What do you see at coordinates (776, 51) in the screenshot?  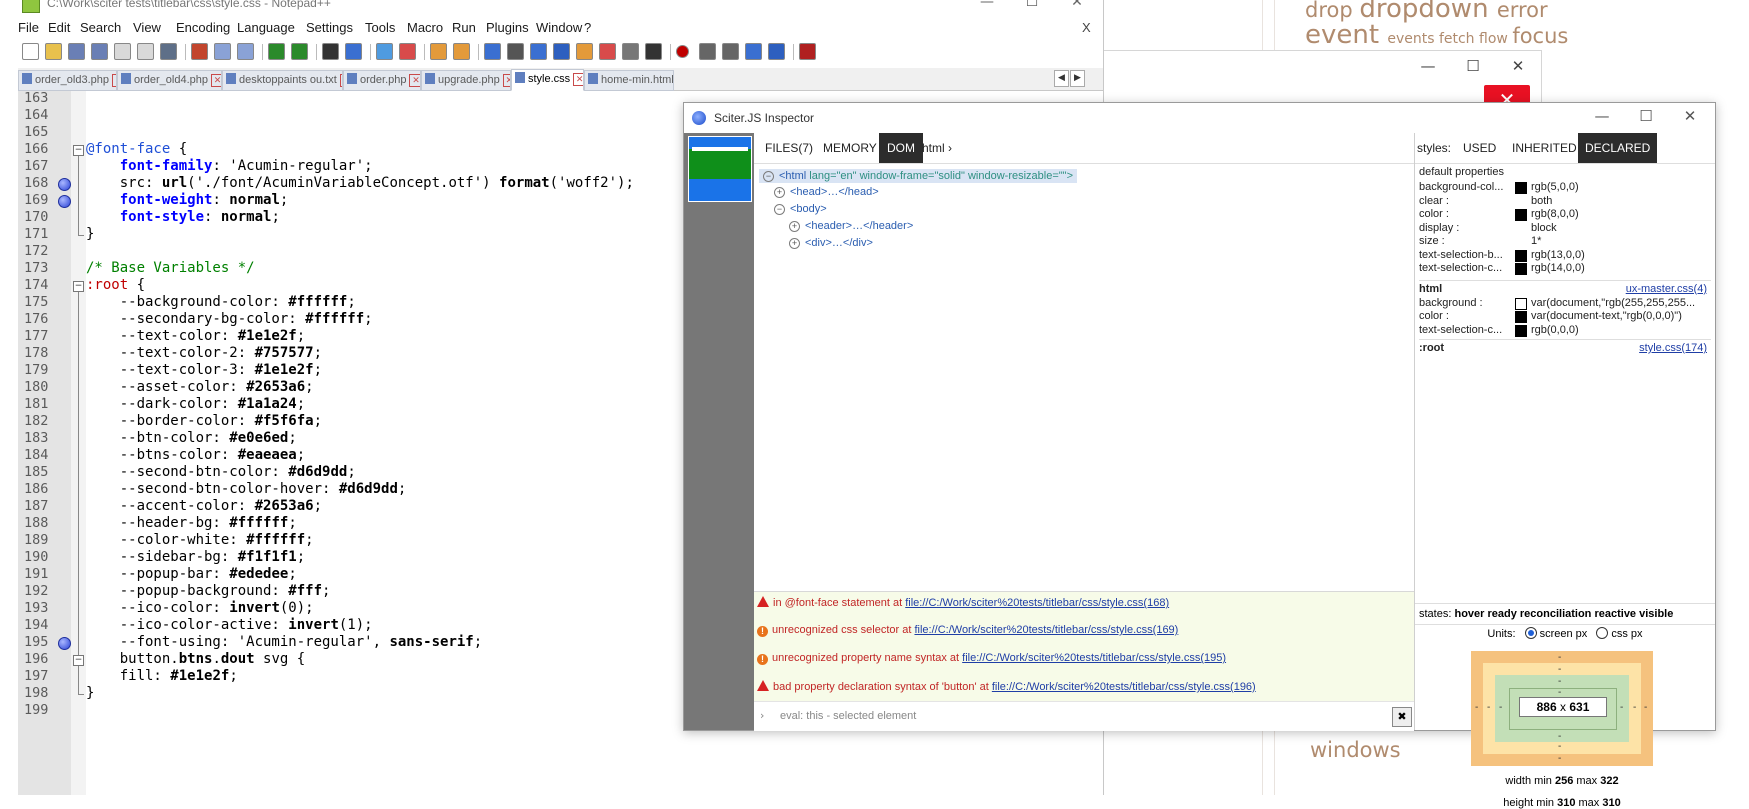 I see `save-macro-icon` at bounding box center [776, 51].